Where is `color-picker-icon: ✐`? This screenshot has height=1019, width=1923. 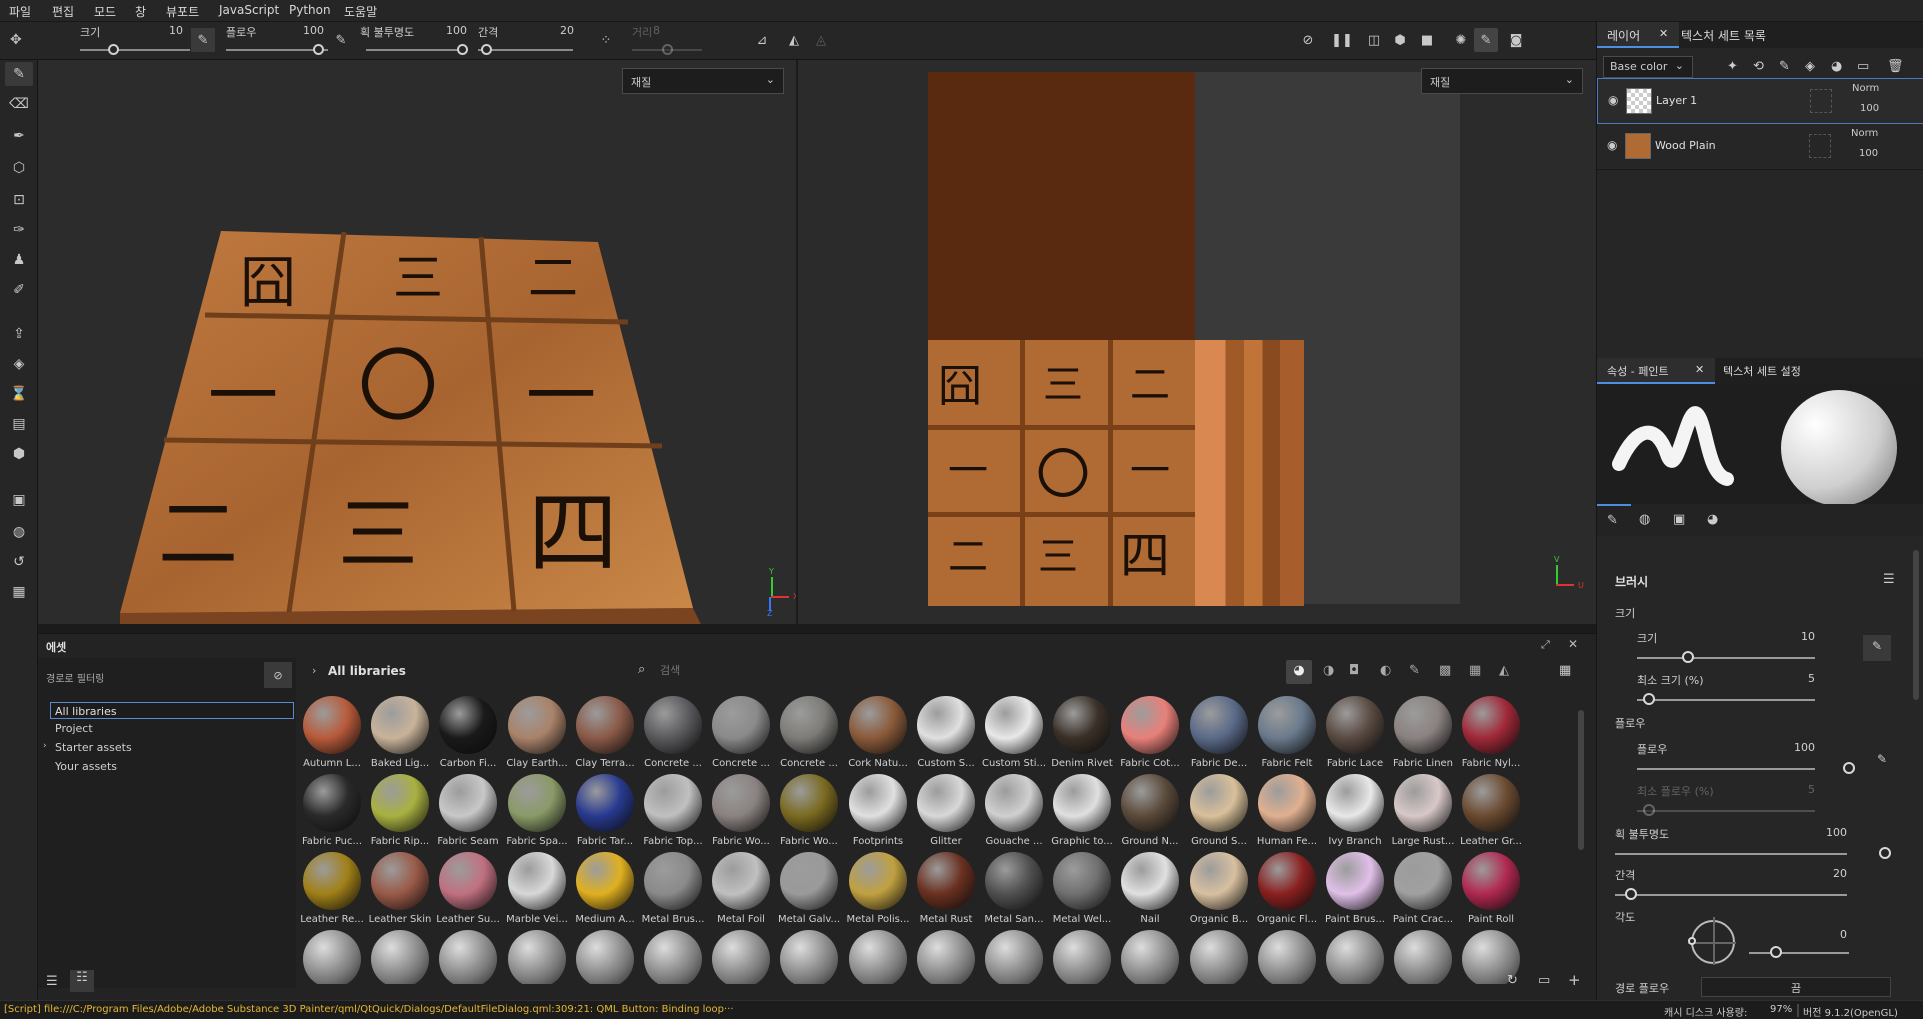 color-picker-icon: ✐ is located at coordinates (19, 290).